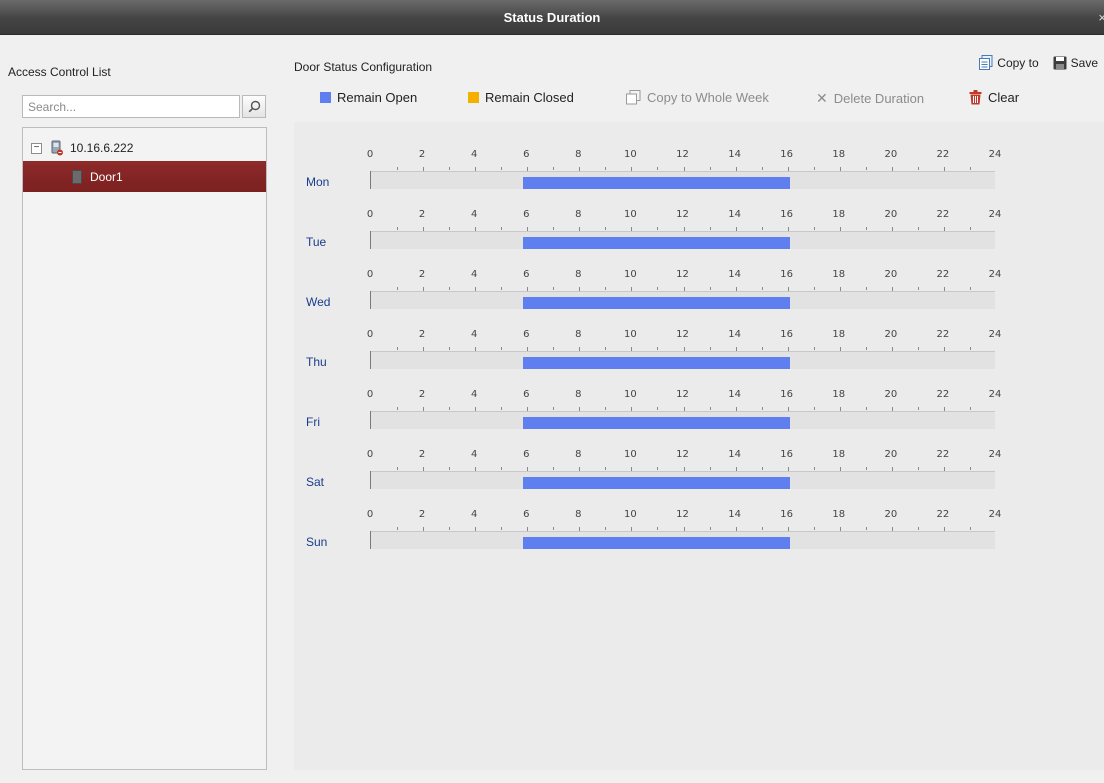  I want to click on collapse-icon: −, so click(36, 148).